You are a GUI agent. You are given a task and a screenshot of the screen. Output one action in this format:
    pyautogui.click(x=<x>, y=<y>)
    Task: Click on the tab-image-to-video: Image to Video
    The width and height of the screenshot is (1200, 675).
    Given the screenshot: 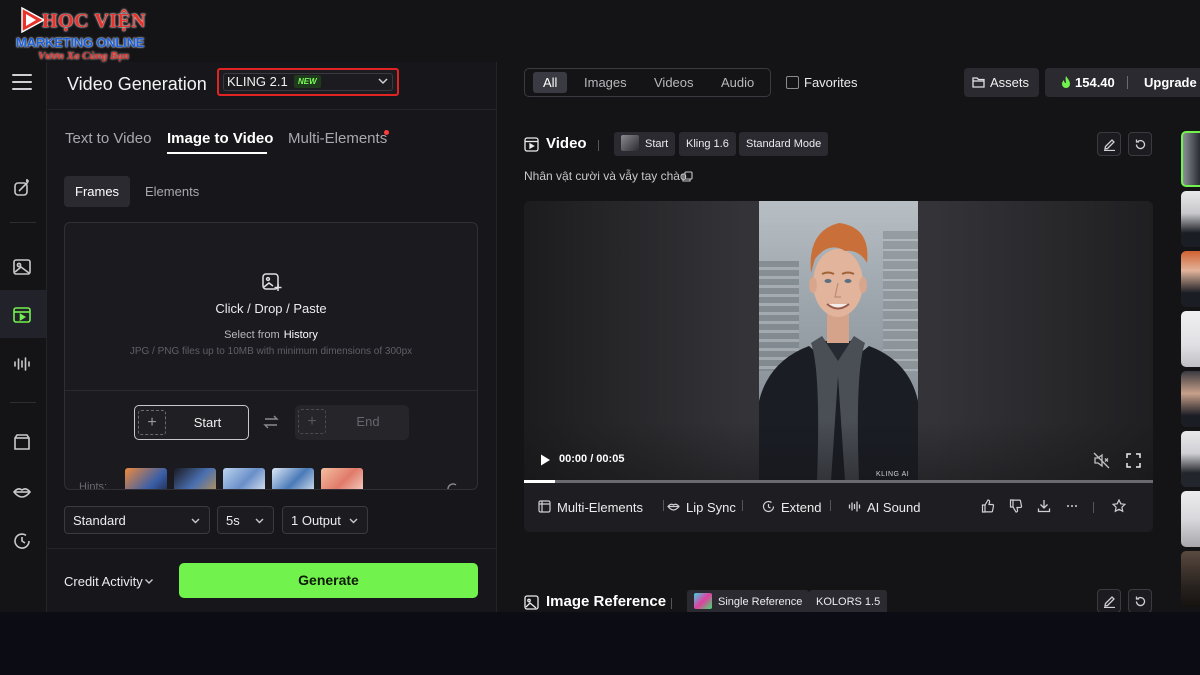 What is the action you would take?
    pyautogui.click(x=220, y=138)
    